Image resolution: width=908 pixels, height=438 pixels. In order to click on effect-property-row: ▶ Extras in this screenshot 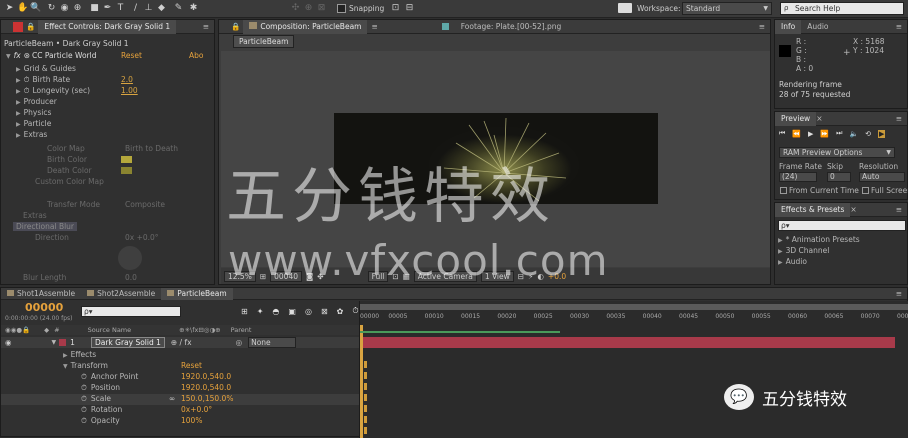, I will do `click(31, 134)`.